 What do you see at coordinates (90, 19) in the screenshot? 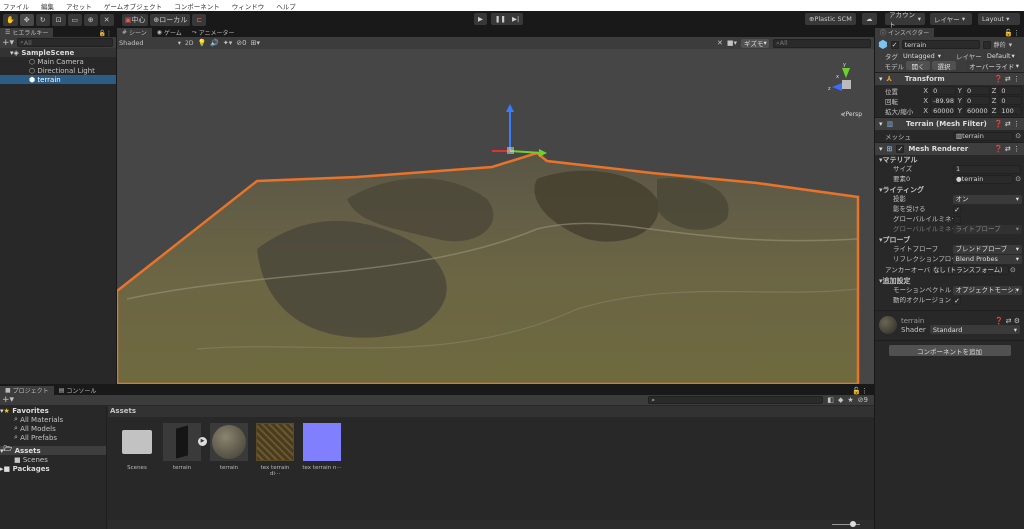
I see `transform-tool-icon: ⊕` at bounding box center [90, 19].